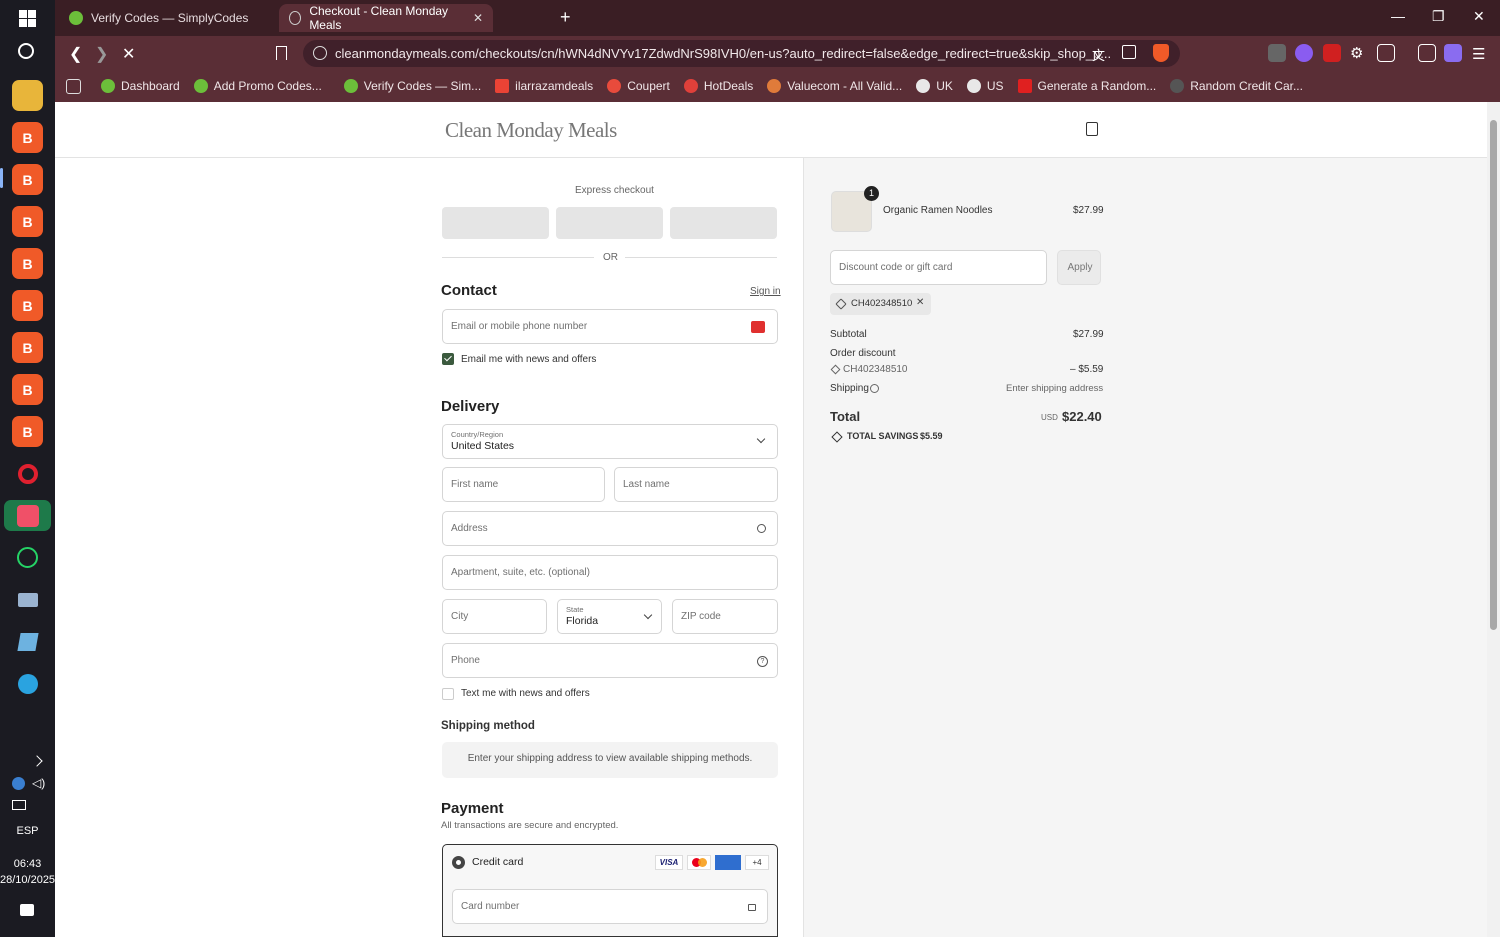 This screenshot has width=1500, height=937. What do you see at coordinates (1427, 53) in the screenshot?
I see `sidebar-icon` at bounding box center [1427, 53].